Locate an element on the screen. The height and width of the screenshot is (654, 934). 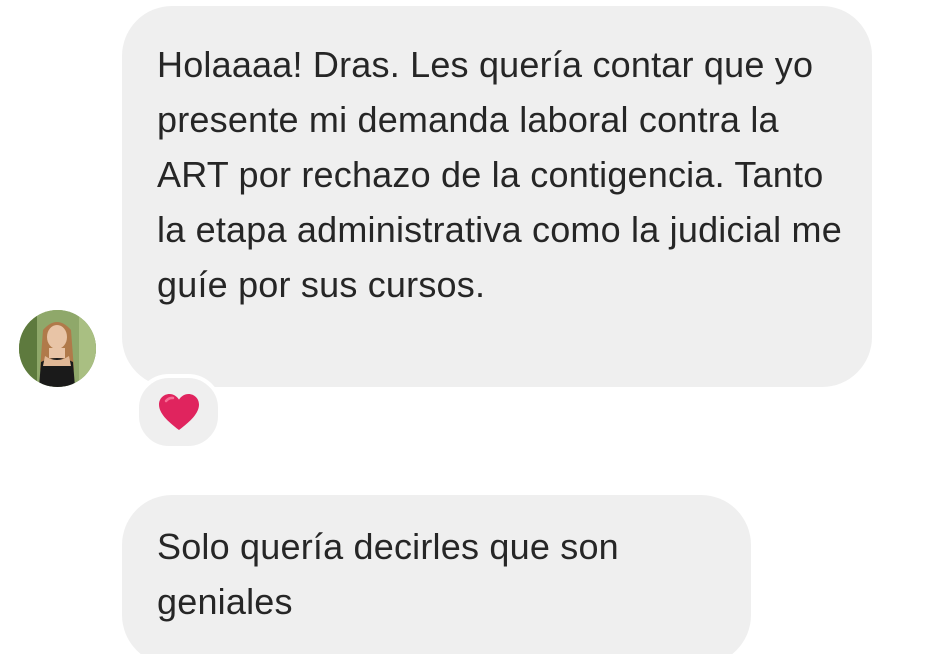
sender-avatar is located at coordinates (57, 348).